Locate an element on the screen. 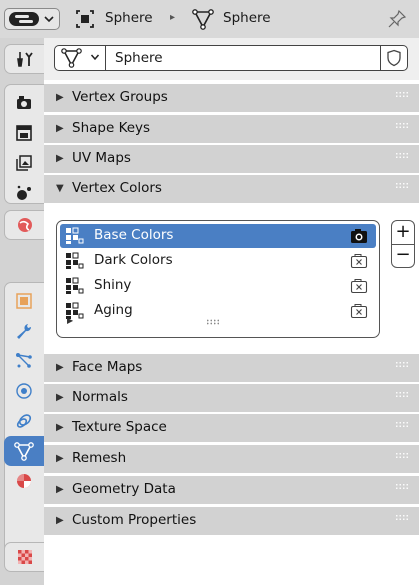  panel-custom-properties: ▶ Custom Properties is located at coordinates (231, 521).